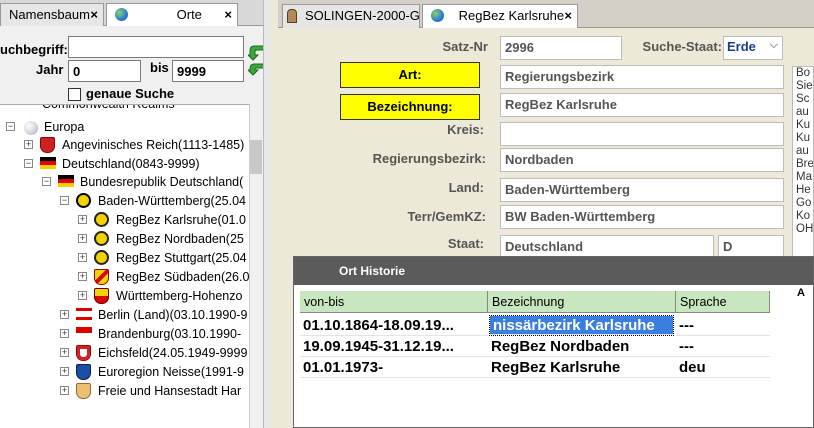 The image size is (814, 428). What do you see at coordinates (803, 190) in the screenshot?
I see `side-list-item: He` at bounding box center [803, 190].